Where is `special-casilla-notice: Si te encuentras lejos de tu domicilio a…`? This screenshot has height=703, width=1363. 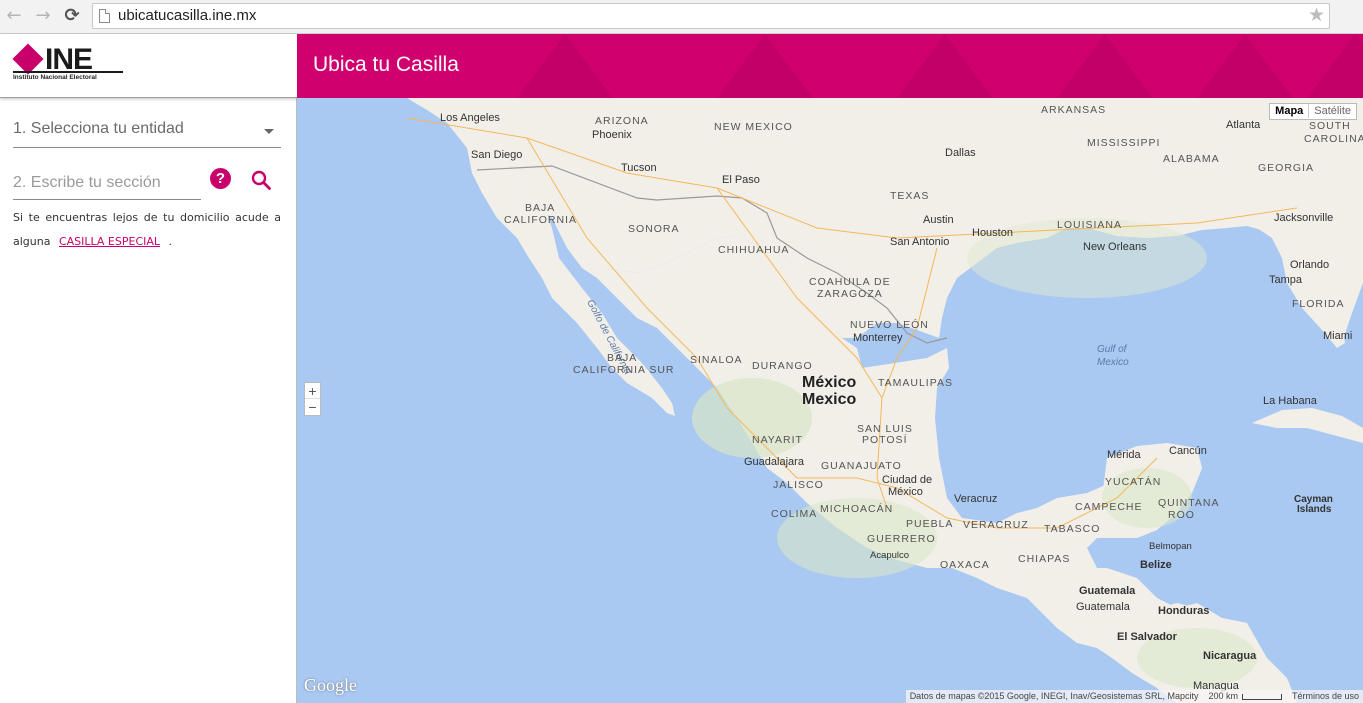
special-casilla-notice: Si te encuentras lejos de tu domicilio a… is located at coordinates (147, 230).